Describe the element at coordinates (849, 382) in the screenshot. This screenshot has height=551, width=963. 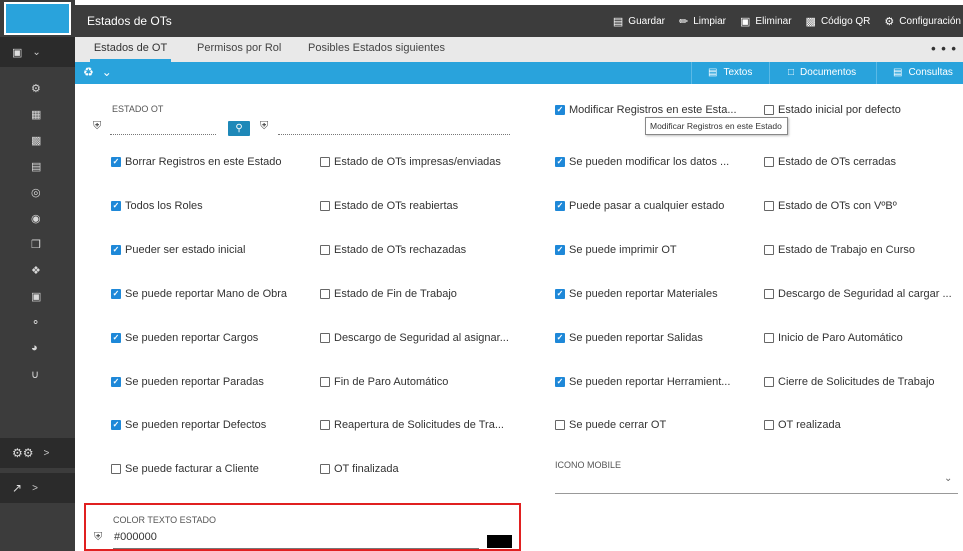
I see `checkbox-cierre-solicitudes: Cierre de Solicitudes de Trabajo` at that location.